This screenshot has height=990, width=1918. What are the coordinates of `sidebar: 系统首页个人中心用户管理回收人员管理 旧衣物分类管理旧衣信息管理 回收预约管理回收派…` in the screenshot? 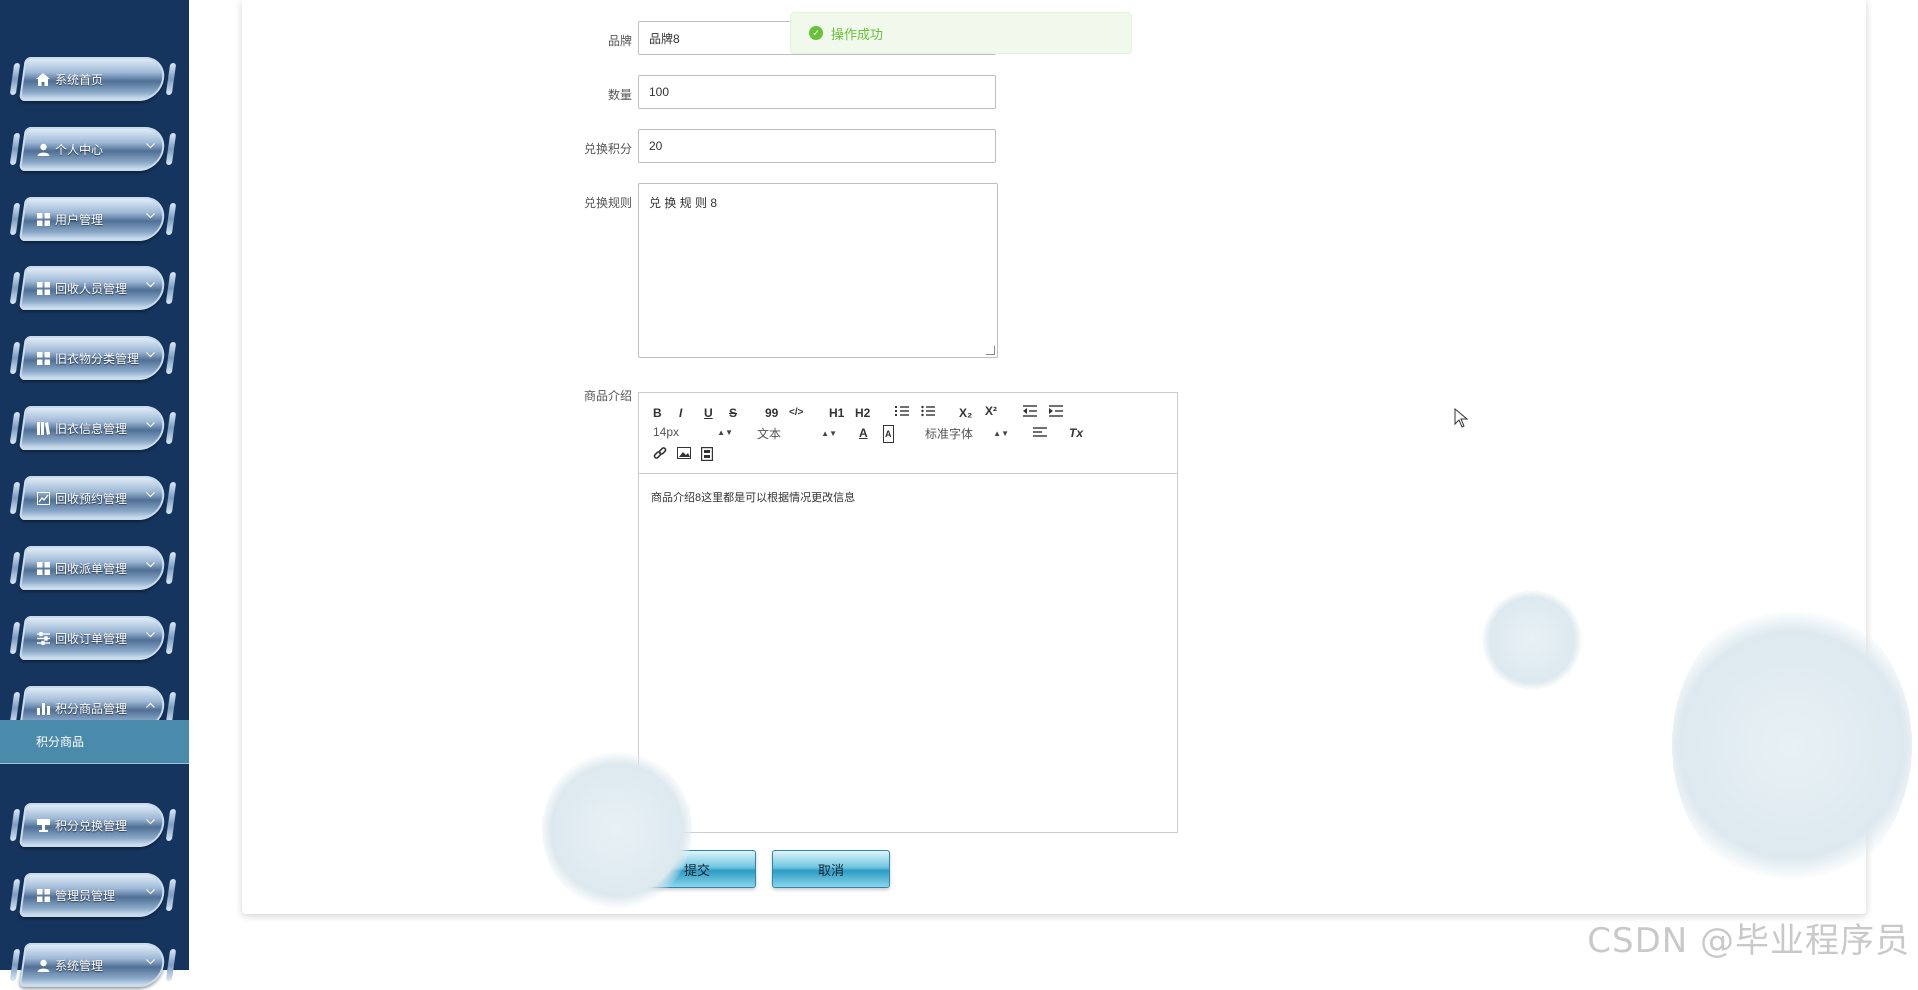 It's located at (94, 493).